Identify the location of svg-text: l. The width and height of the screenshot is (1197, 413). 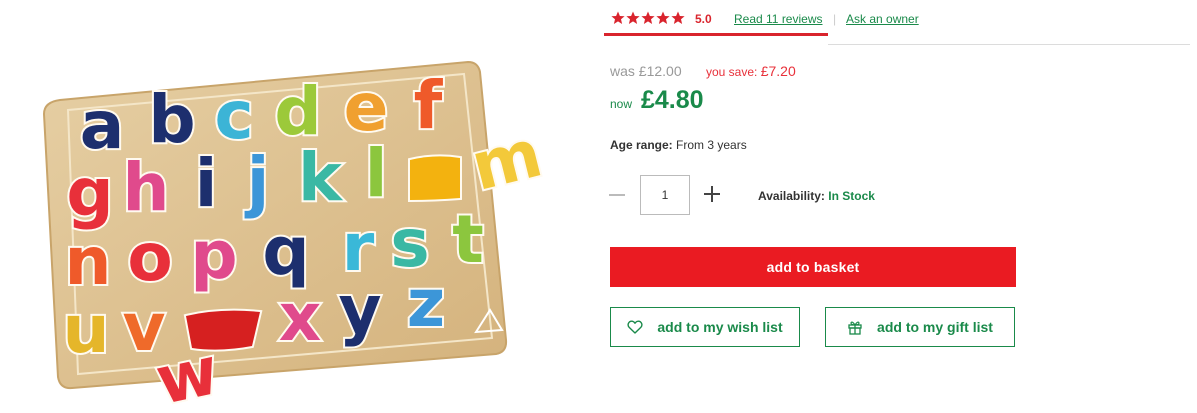
(376, 173).